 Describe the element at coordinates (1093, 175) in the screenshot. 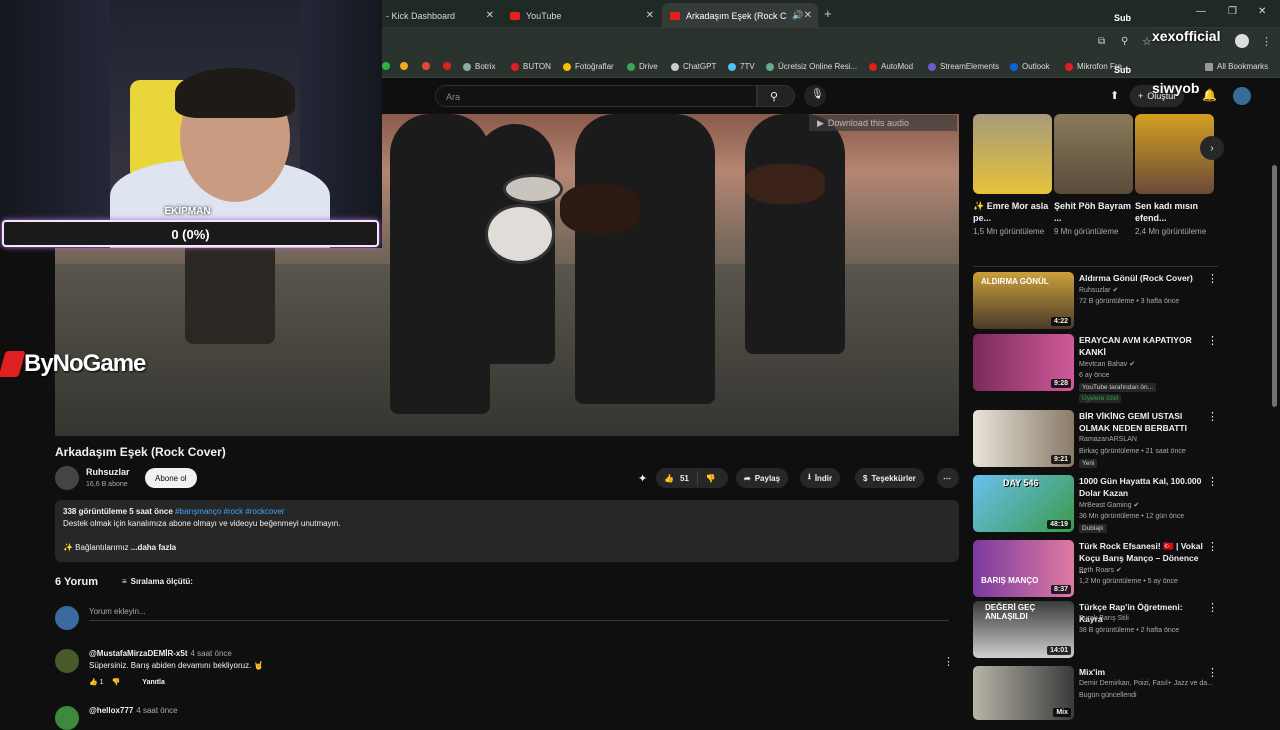

I see `short-item: Şehit Pöh Bayram ... 9 Mn görüntüleme` at that location.